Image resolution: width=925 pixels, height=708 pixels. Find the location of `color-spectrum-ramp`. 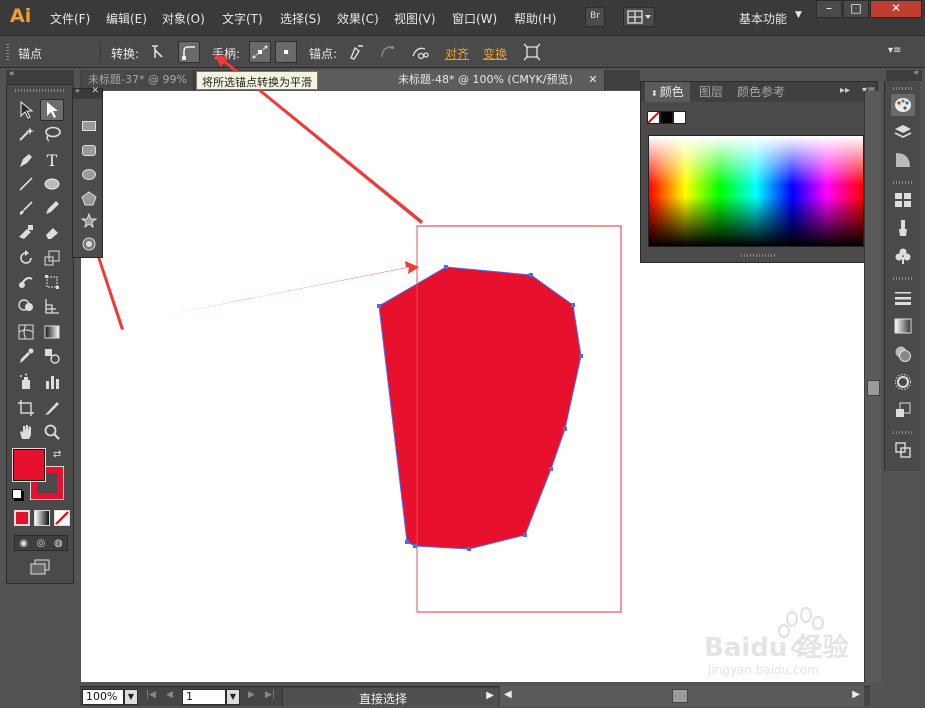

color-spectrum-ramp is located at coordinates (756, 191).